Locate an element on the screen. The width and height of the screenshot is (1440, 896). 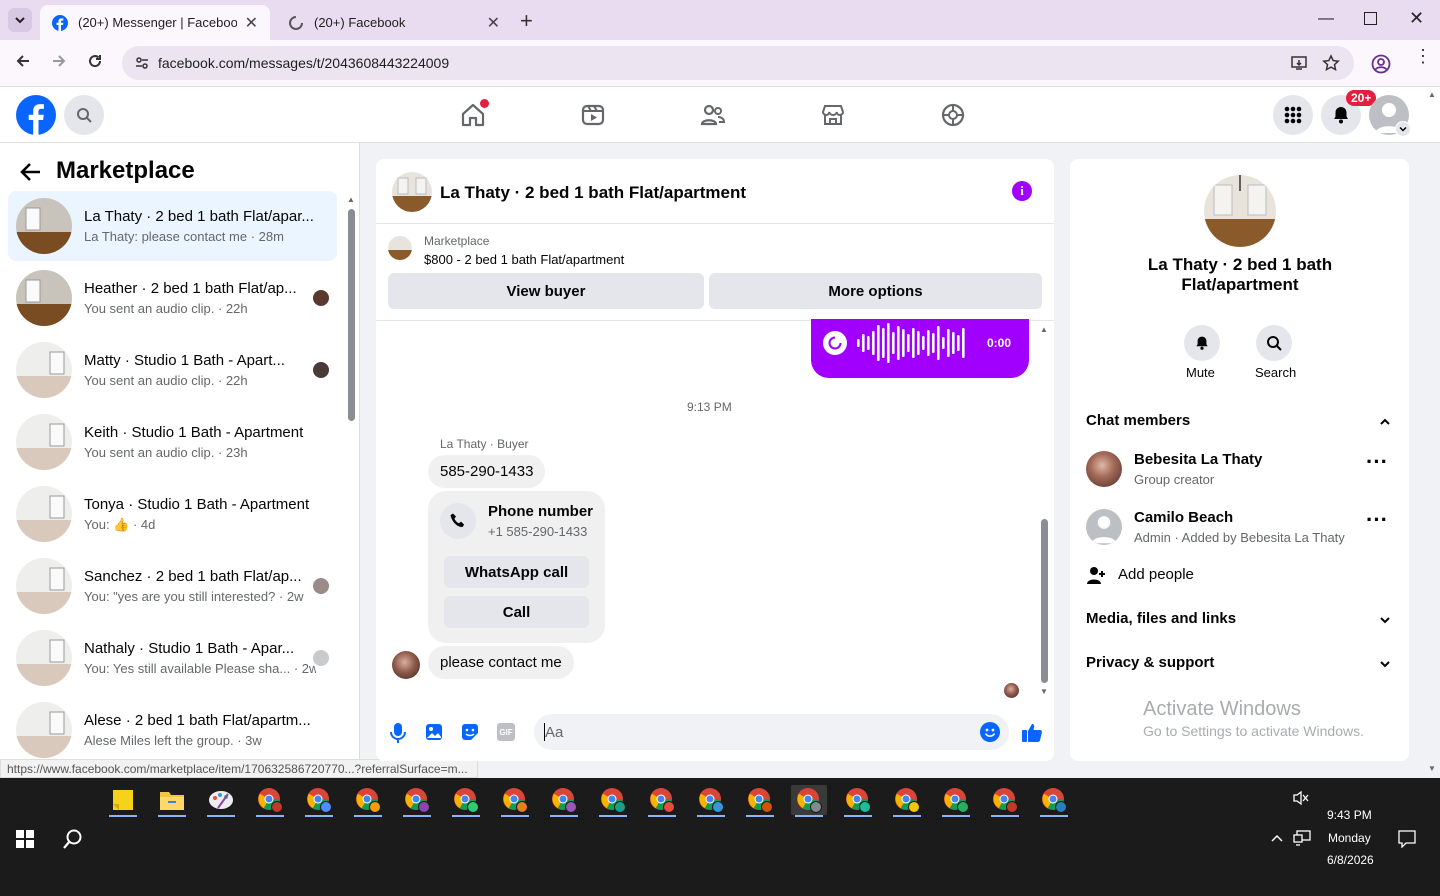
facebook-logo-icon is located at coordinates (36, 115).